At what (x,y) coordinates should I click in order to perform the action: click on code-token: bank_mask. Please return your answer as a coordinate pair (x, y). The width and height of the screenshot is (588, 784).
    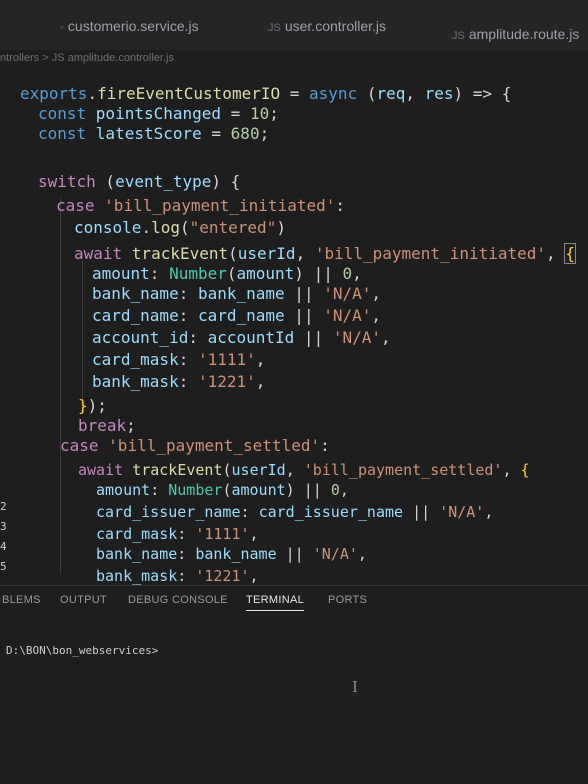
    Looking at the image, I should click on (137, 576).